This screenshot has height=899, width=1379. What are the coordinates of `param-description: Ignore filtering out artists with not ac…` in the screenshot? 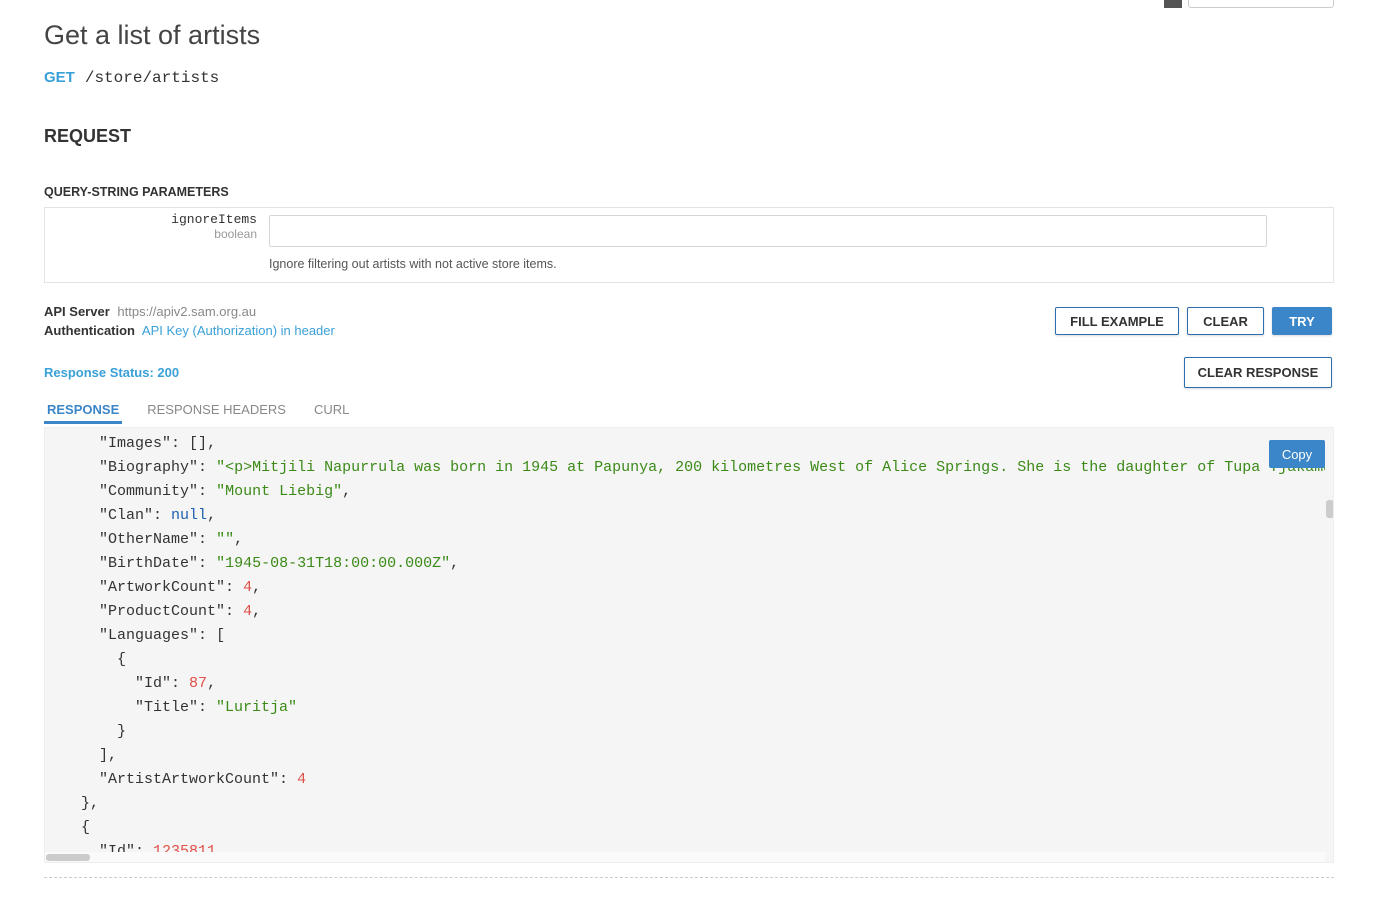 It's located at (413, 264).